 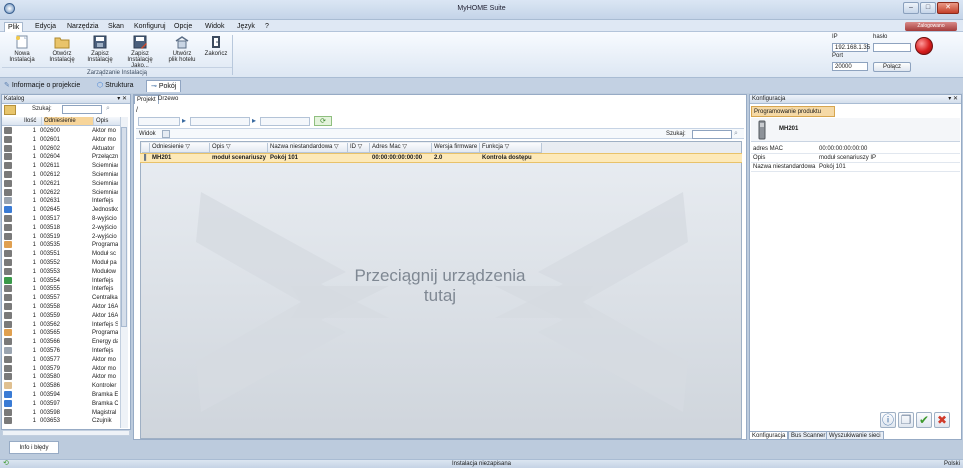 What do you see at coordinates (150, 27) in the screenshot?
I see `menu-konfiguruj: Konfiguruj` at bounding box center [150, 27].